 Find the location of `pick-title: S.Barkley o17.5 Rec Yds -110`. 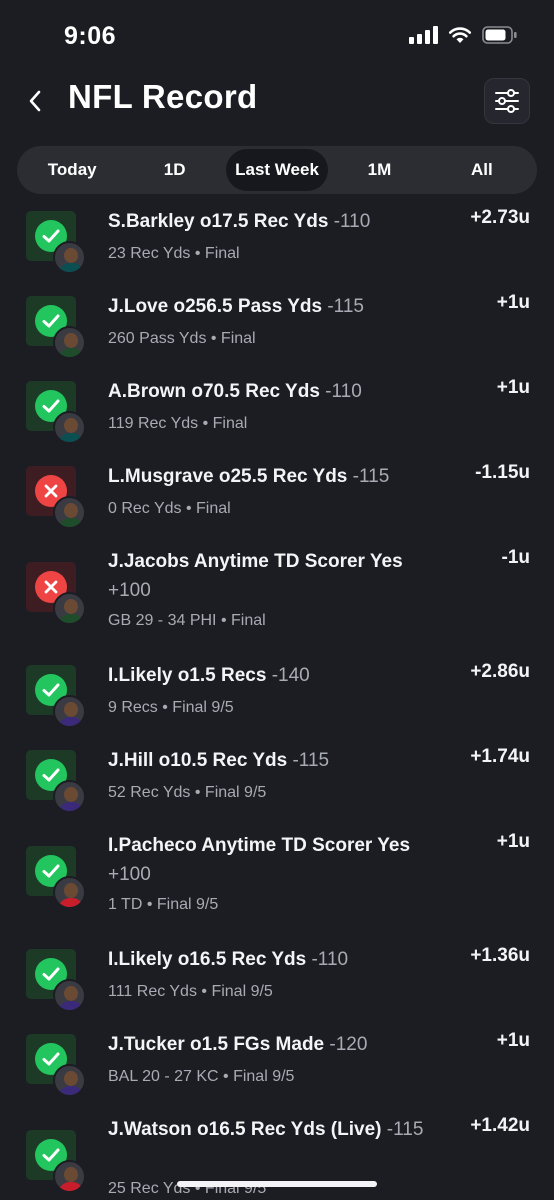

pick-title: S.Barkley o17.5 Rec Yds -110 is located at coordinates (278, 221).